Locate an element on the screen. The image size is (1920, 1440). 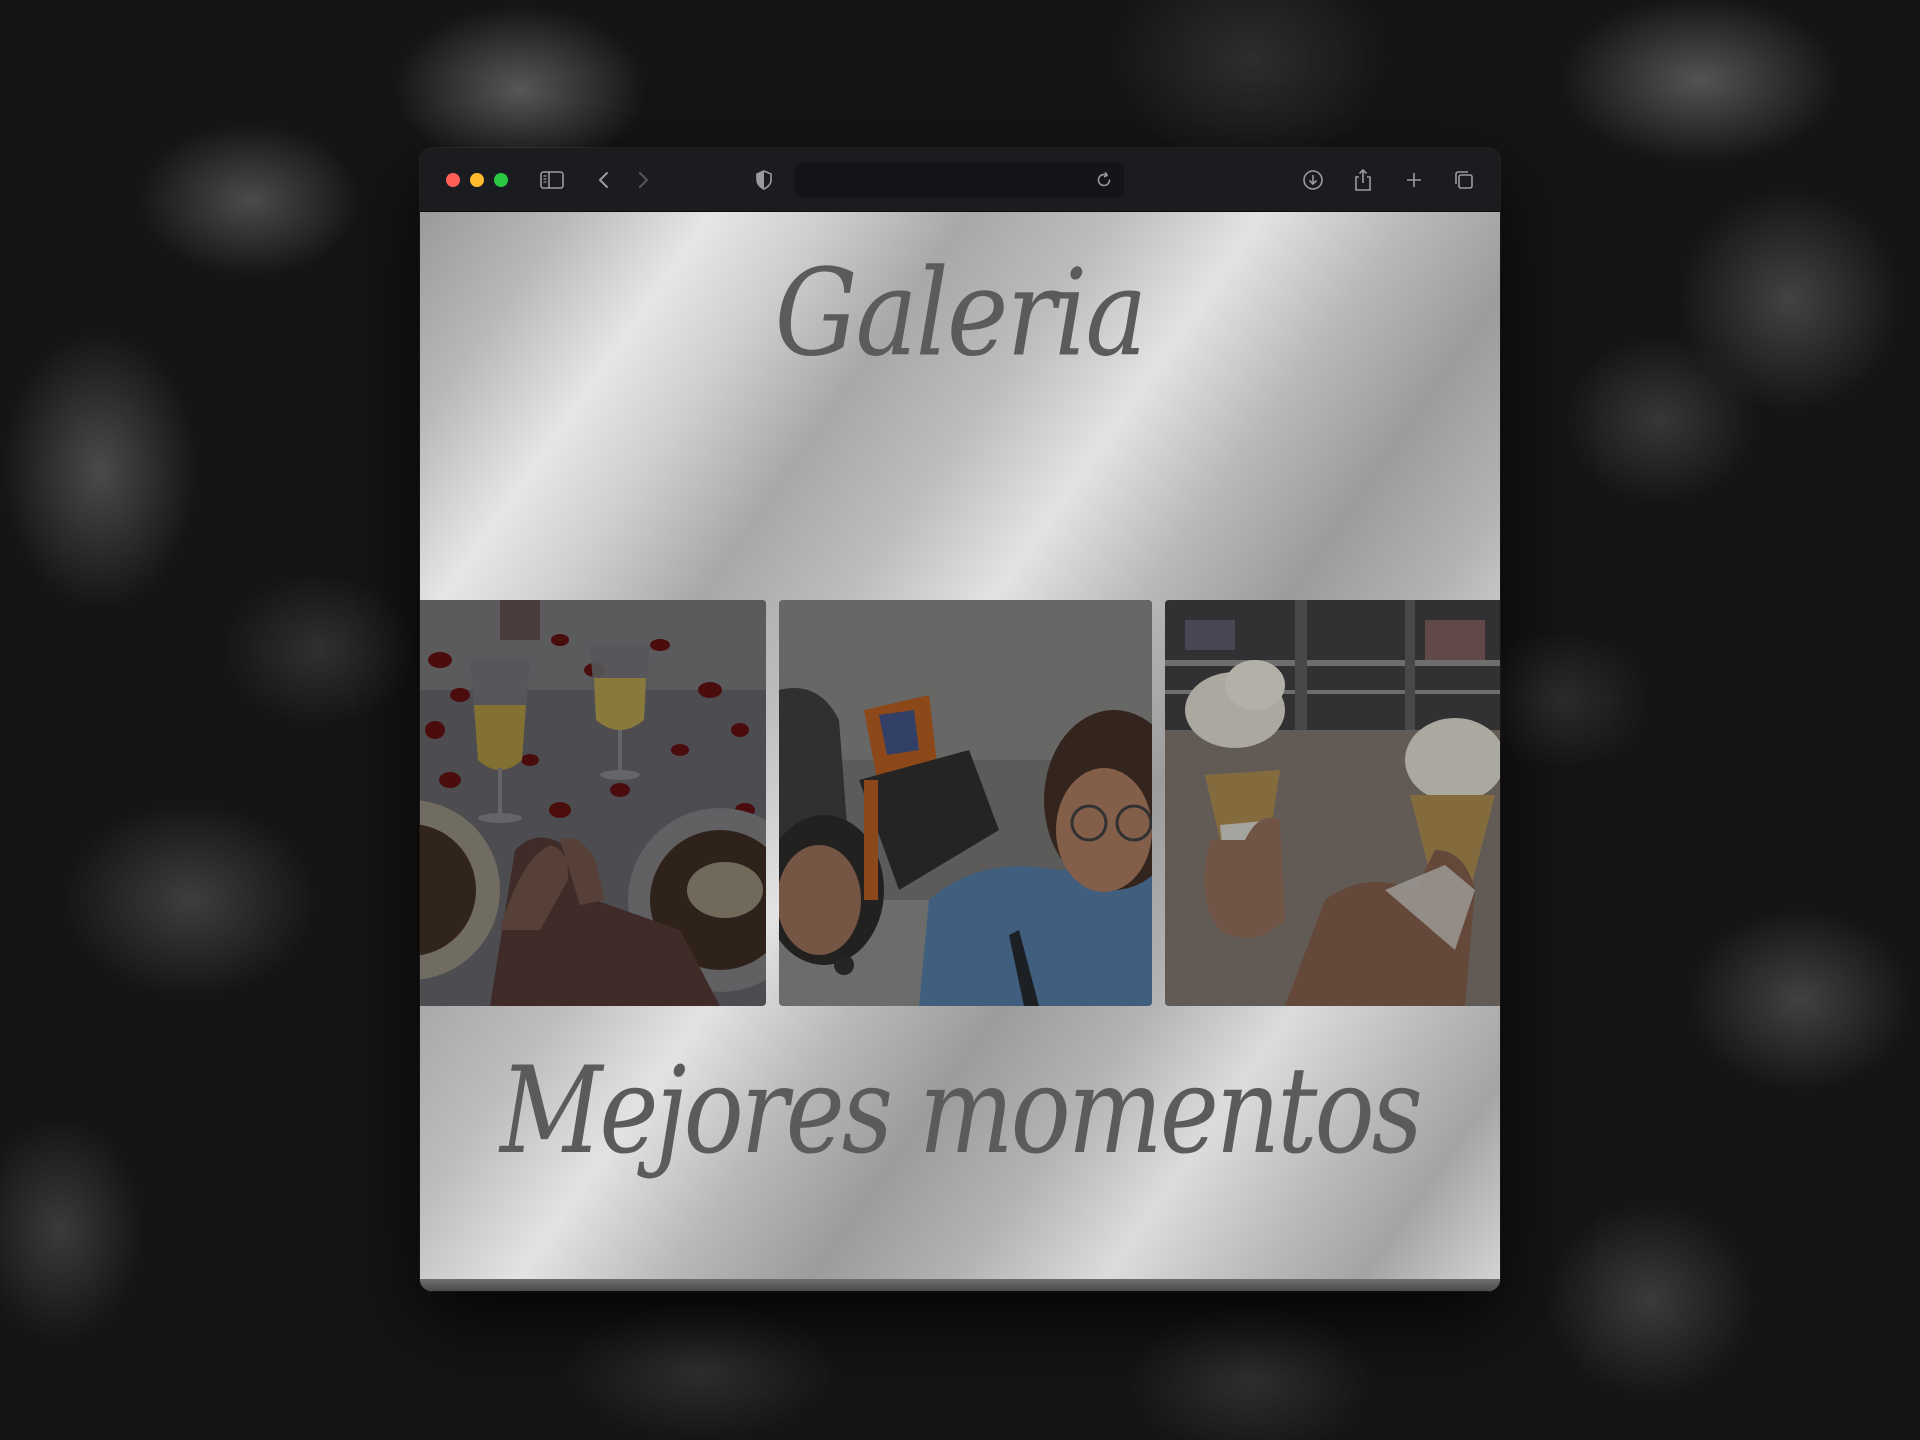
sidebar-icon is located at coordinates (552, 180).